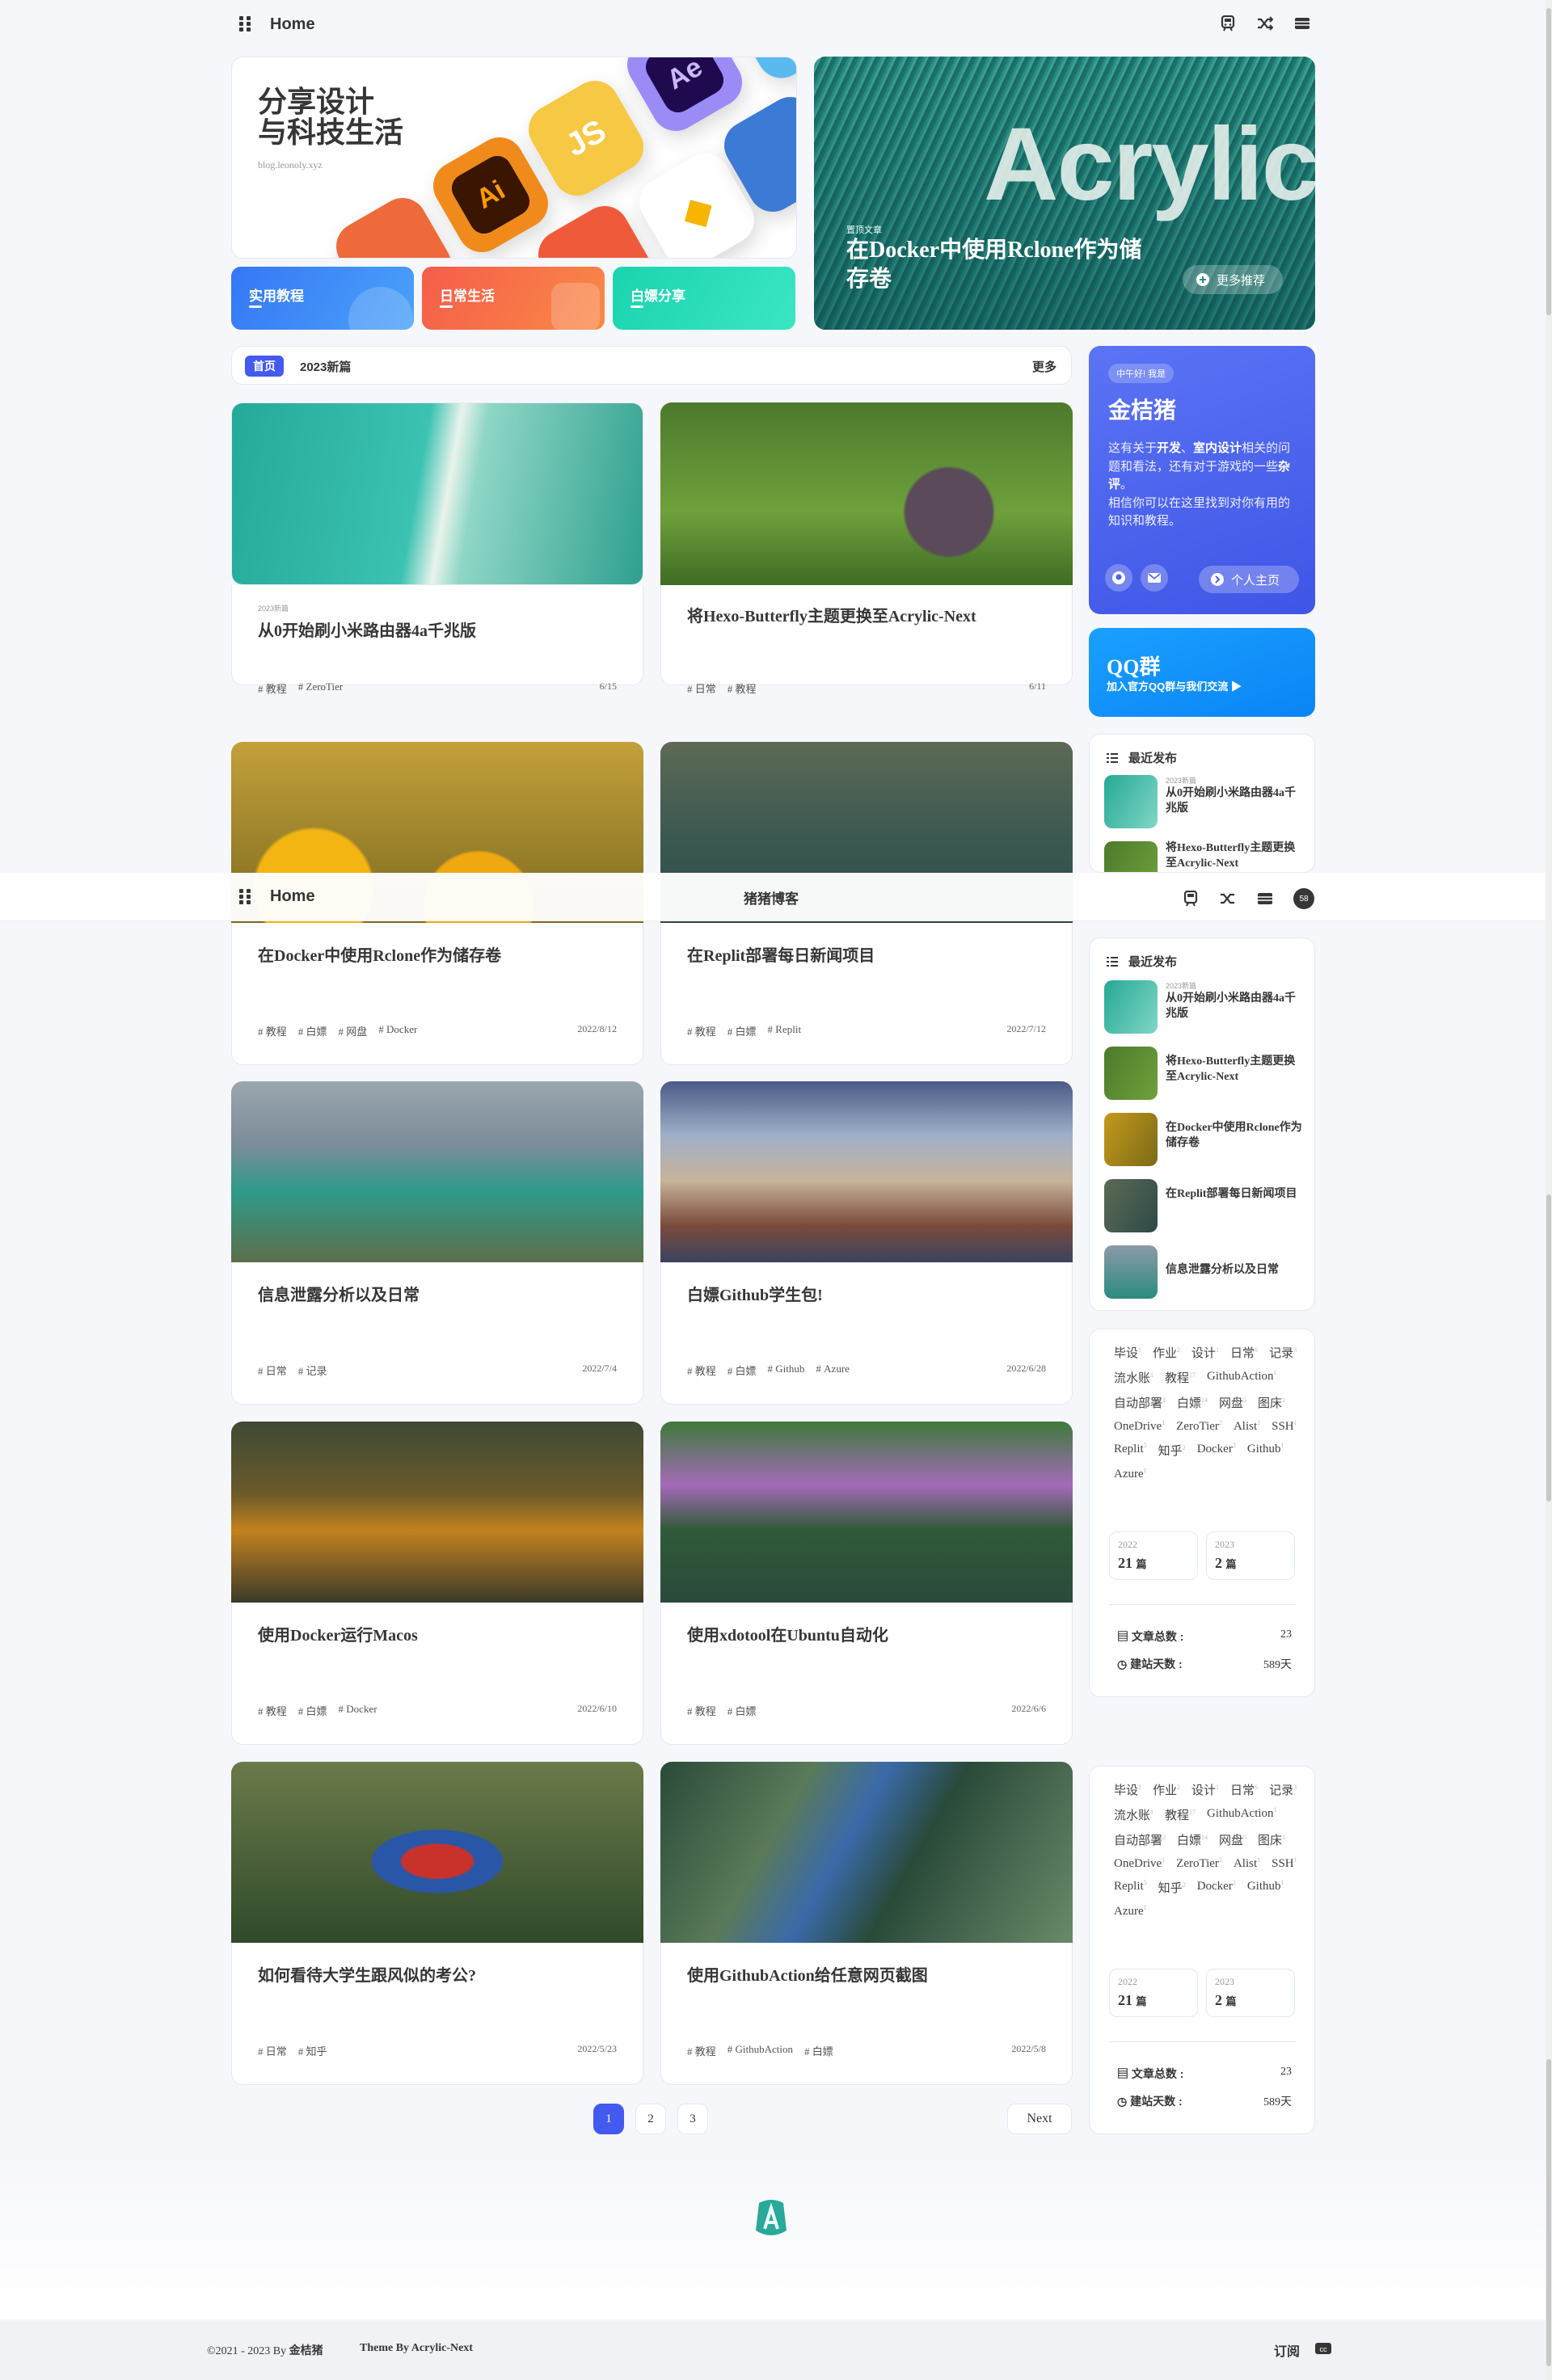 The image size is (1552, 2380). I want to click on featured-post-card: Acrylic 置顶文章 在Docker中使用Rclone作为储存卷 更多推荐, so click(1064, 193).